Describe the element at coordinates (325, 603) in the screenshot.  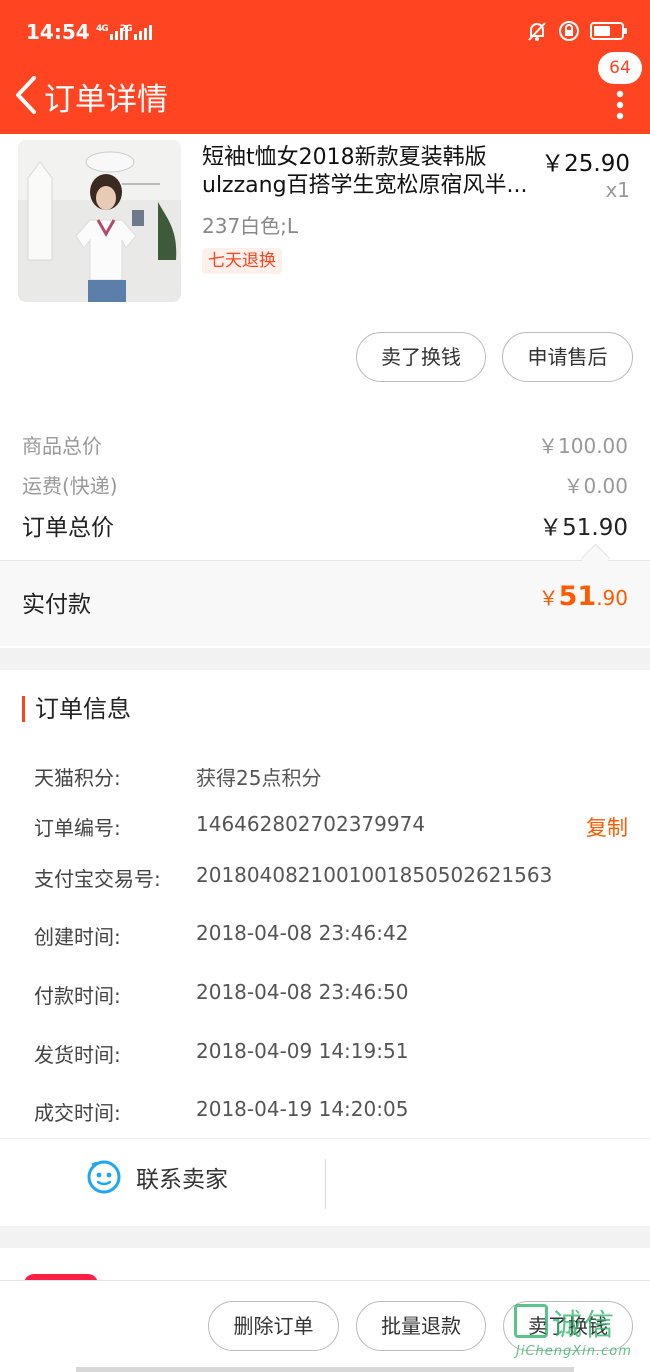
I see `amount-paid-box: 实付款 ￥51.90` at that location.